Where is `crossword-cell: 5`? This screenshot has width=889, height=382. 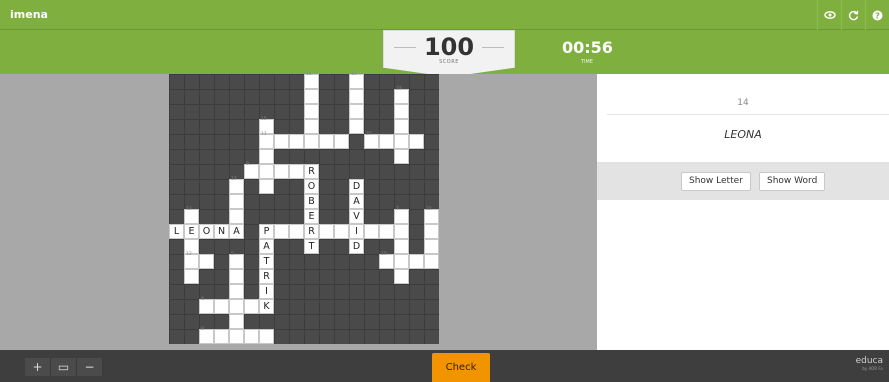 crossword-cell: 5 is located at coordinates (236, 260).